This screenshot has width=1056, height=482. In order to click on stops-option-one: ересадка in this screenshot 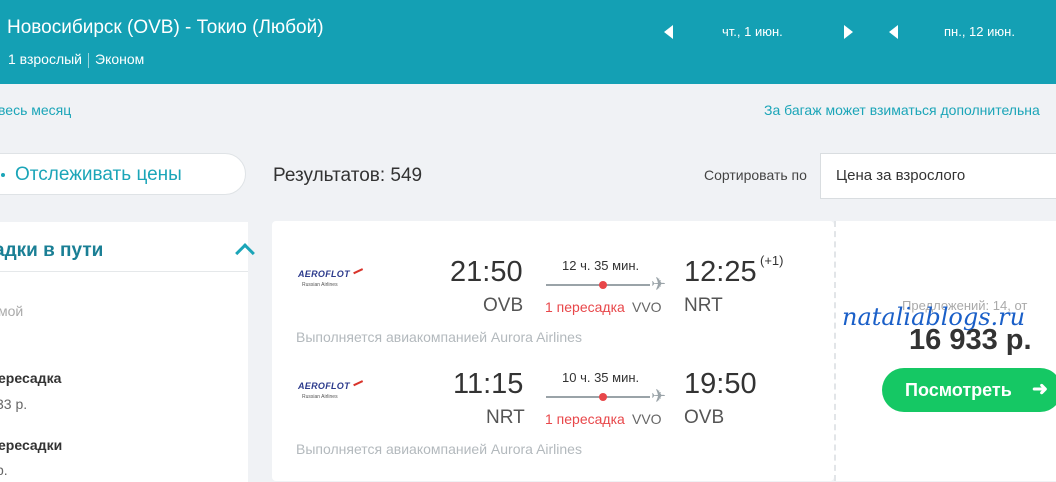, I will do `click(30, 378)`.